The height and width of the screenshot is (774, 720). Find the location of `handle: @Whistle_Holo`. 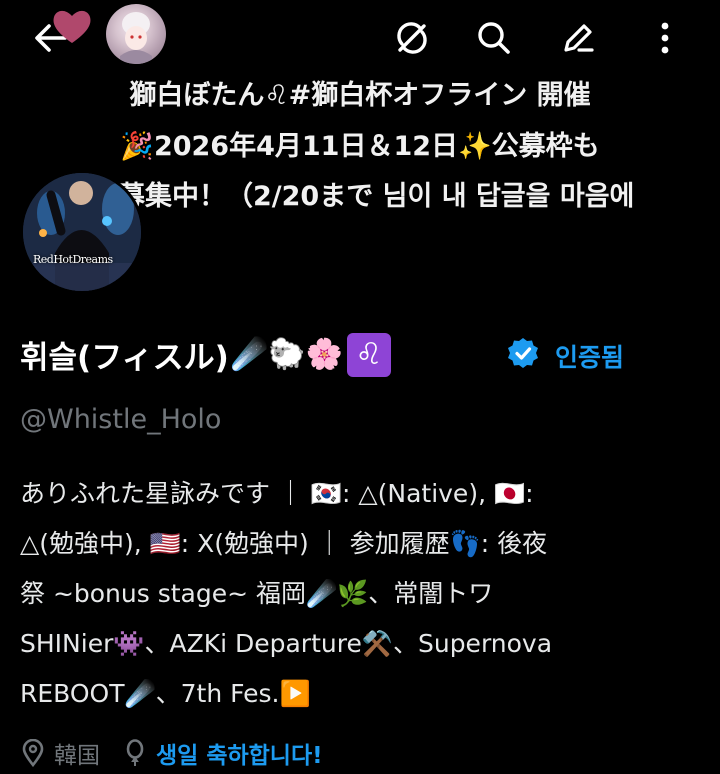

handle: @Whistle_Holo is located at coordinates (121, 419).